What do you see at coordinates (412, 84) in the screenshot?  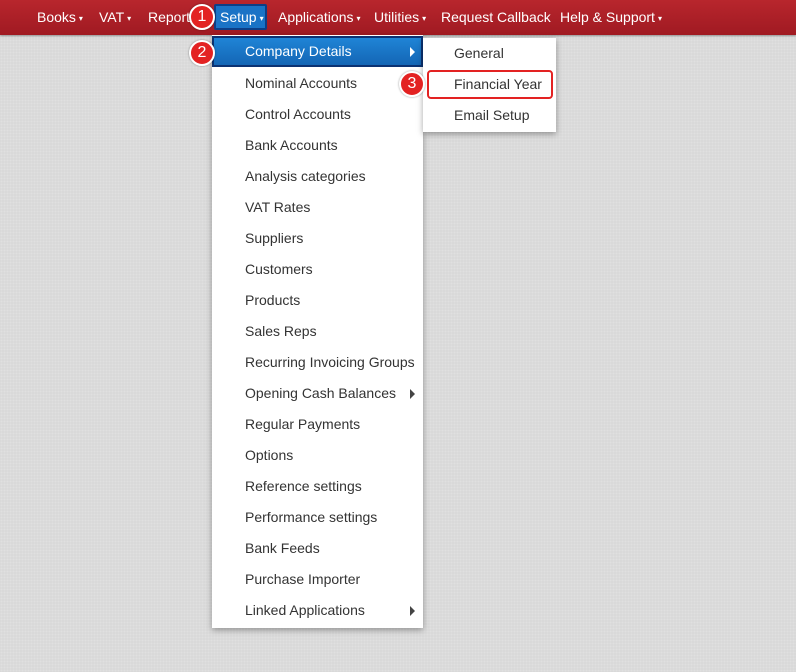 I see `step-badge-3: 3` at bounding box center [412, 84].